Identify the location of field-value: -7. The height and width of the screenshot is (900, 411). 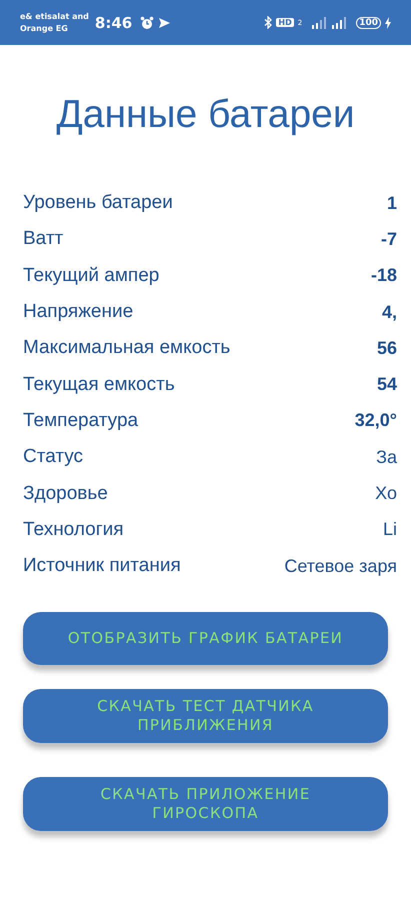
(388, 239).